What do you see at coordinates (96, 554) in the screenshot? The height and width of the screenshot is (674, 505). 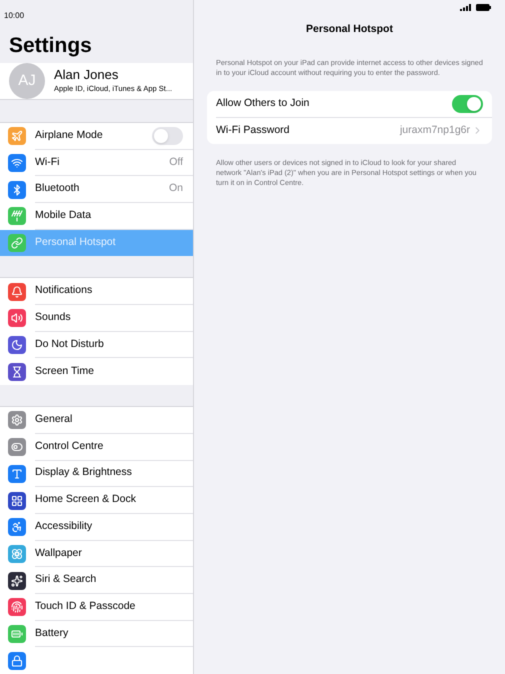 I see `sidebar-item: Wallpaper` at bounding box center [96, 554].